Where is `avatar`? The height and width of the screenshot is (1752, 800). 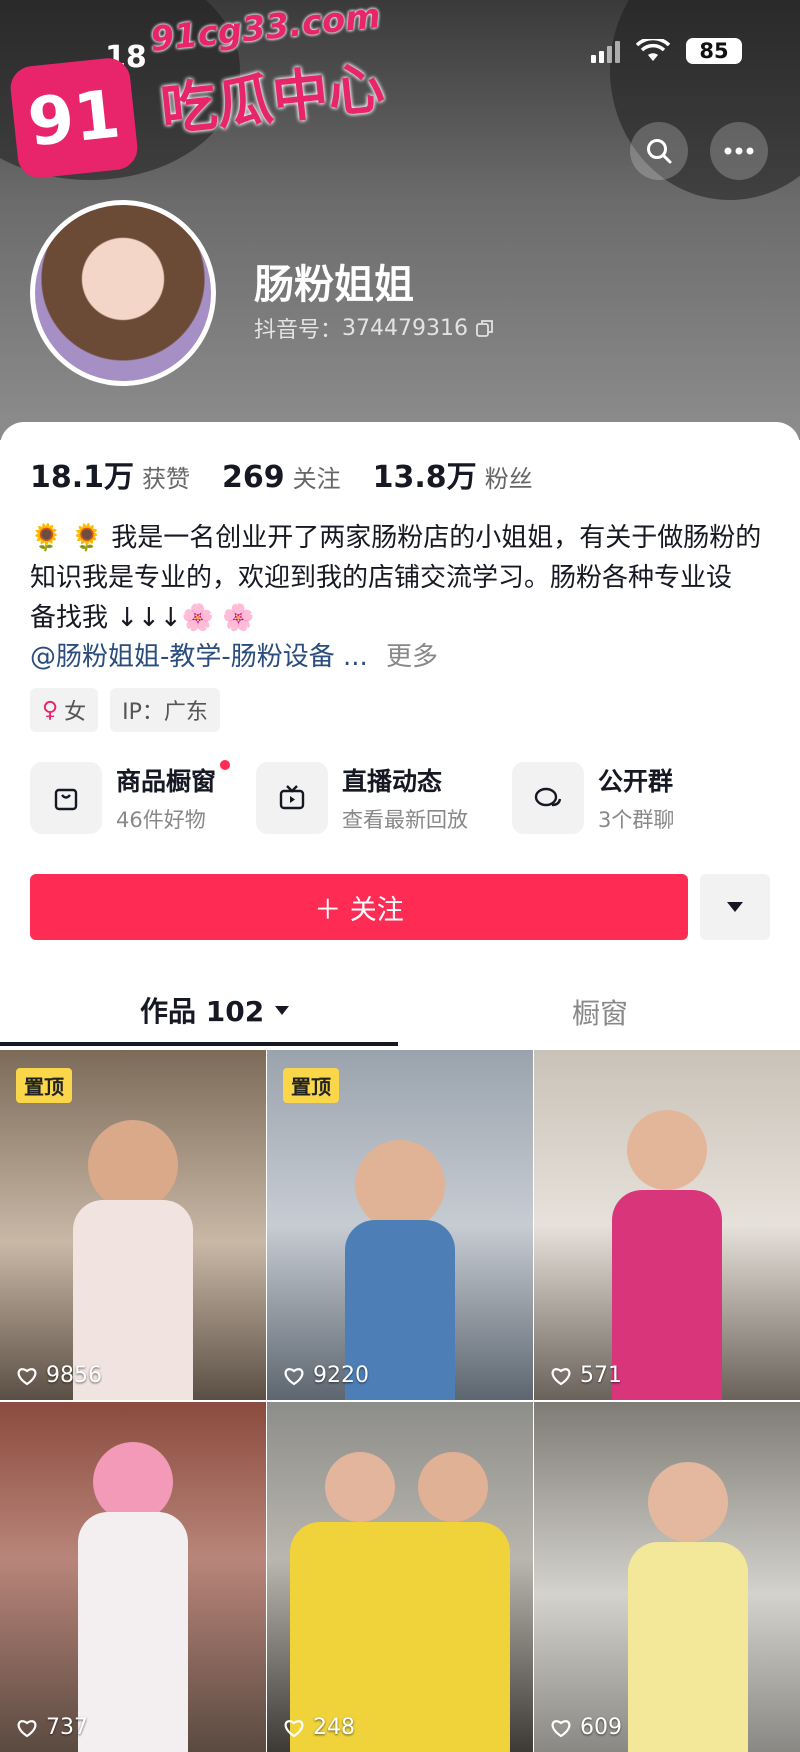
avatar is located at coordinates (123, 293).